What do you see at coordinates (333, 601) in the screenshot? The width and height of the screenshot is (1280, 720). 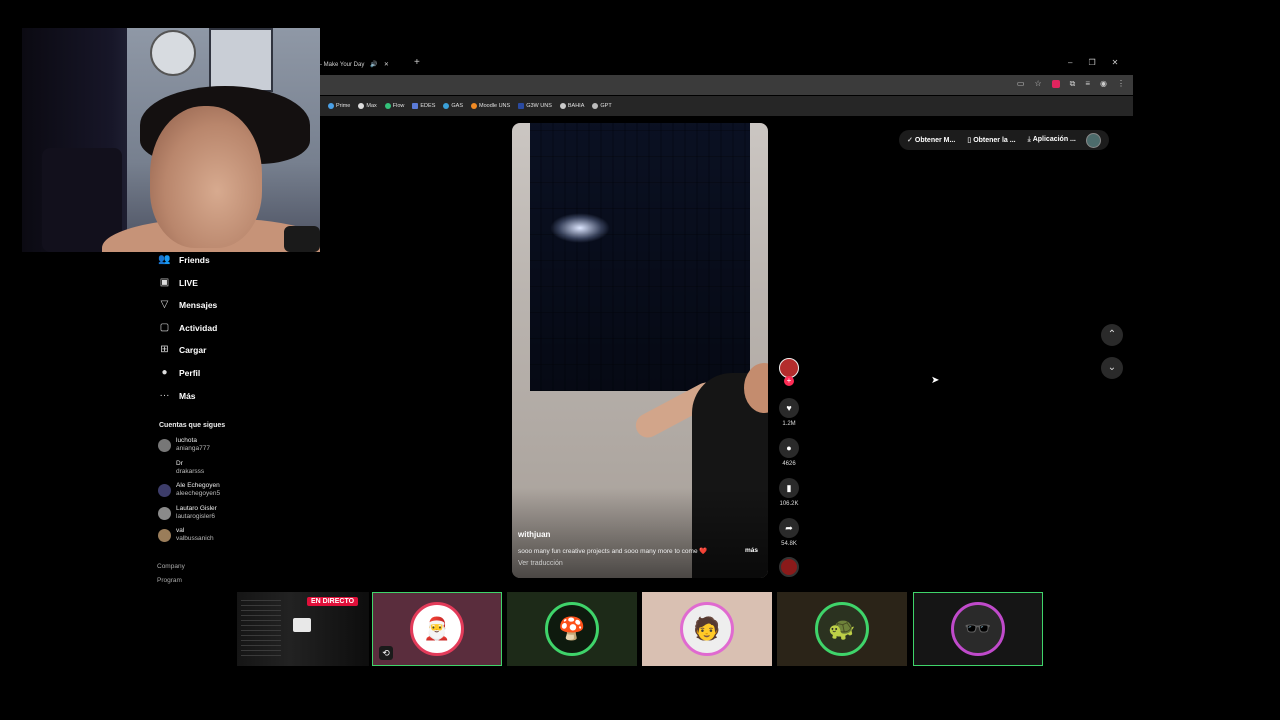 I see `live-badge: EN DIRECTO` at bounding box center [333, 601].